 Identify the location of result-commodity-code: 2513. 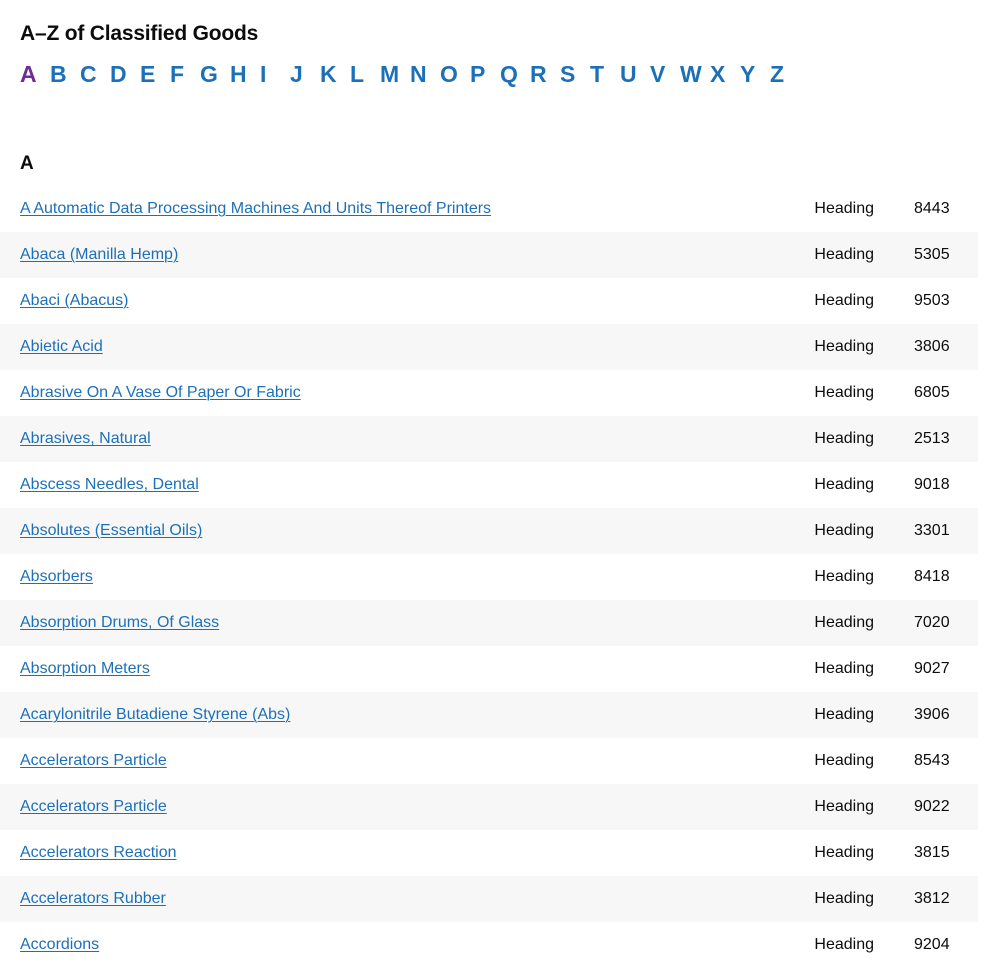
(932, 438).